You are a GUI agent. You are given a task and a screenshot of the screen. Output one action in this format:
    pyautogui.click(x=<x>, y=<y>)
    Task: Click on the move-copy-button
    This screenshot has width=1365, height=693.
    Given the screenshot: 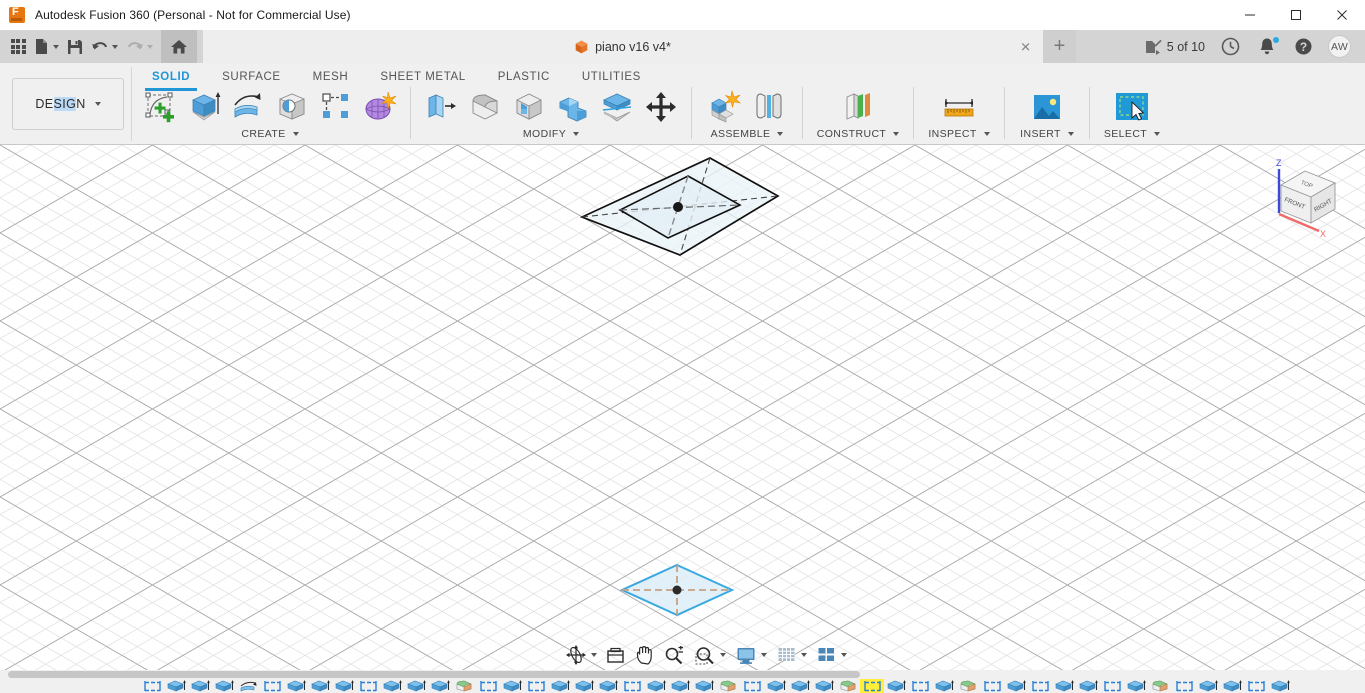 What is the action you would take?
    pyautogui.click(x=661, y=107)
    